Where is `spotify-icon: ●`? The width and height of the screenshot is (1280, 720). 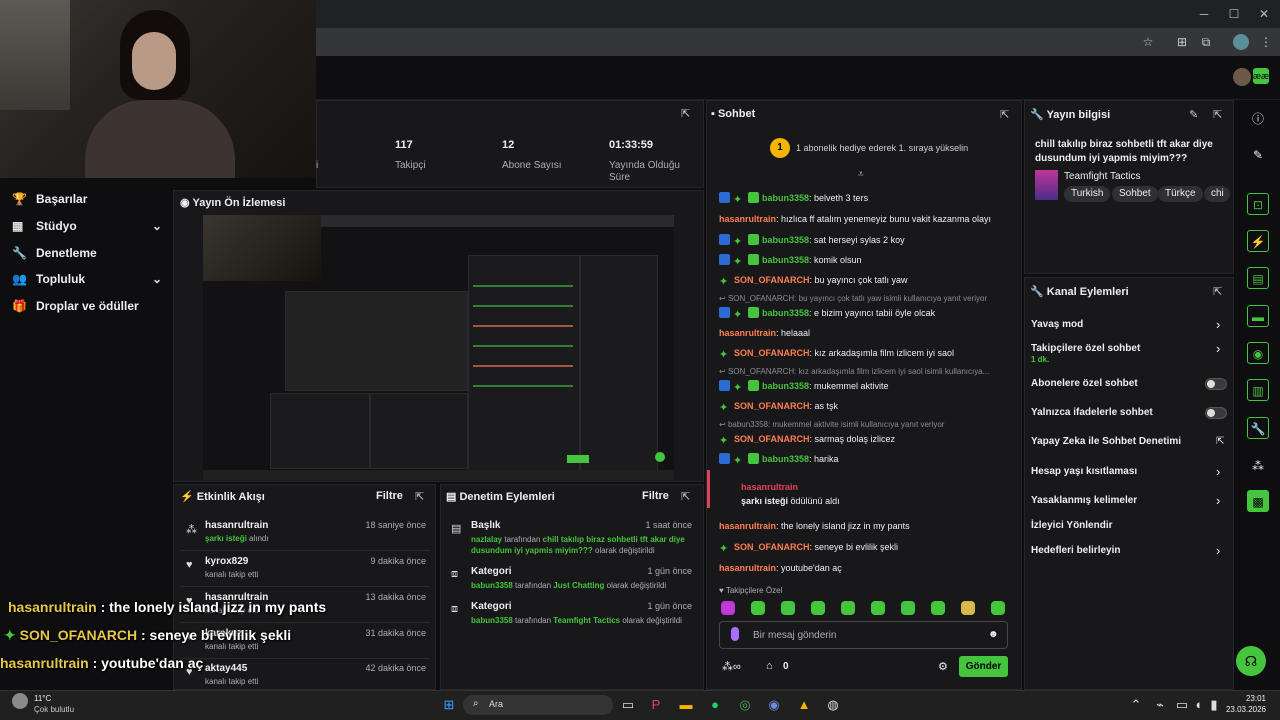
spotify-icon: ● is located at coordinates (715, 705).